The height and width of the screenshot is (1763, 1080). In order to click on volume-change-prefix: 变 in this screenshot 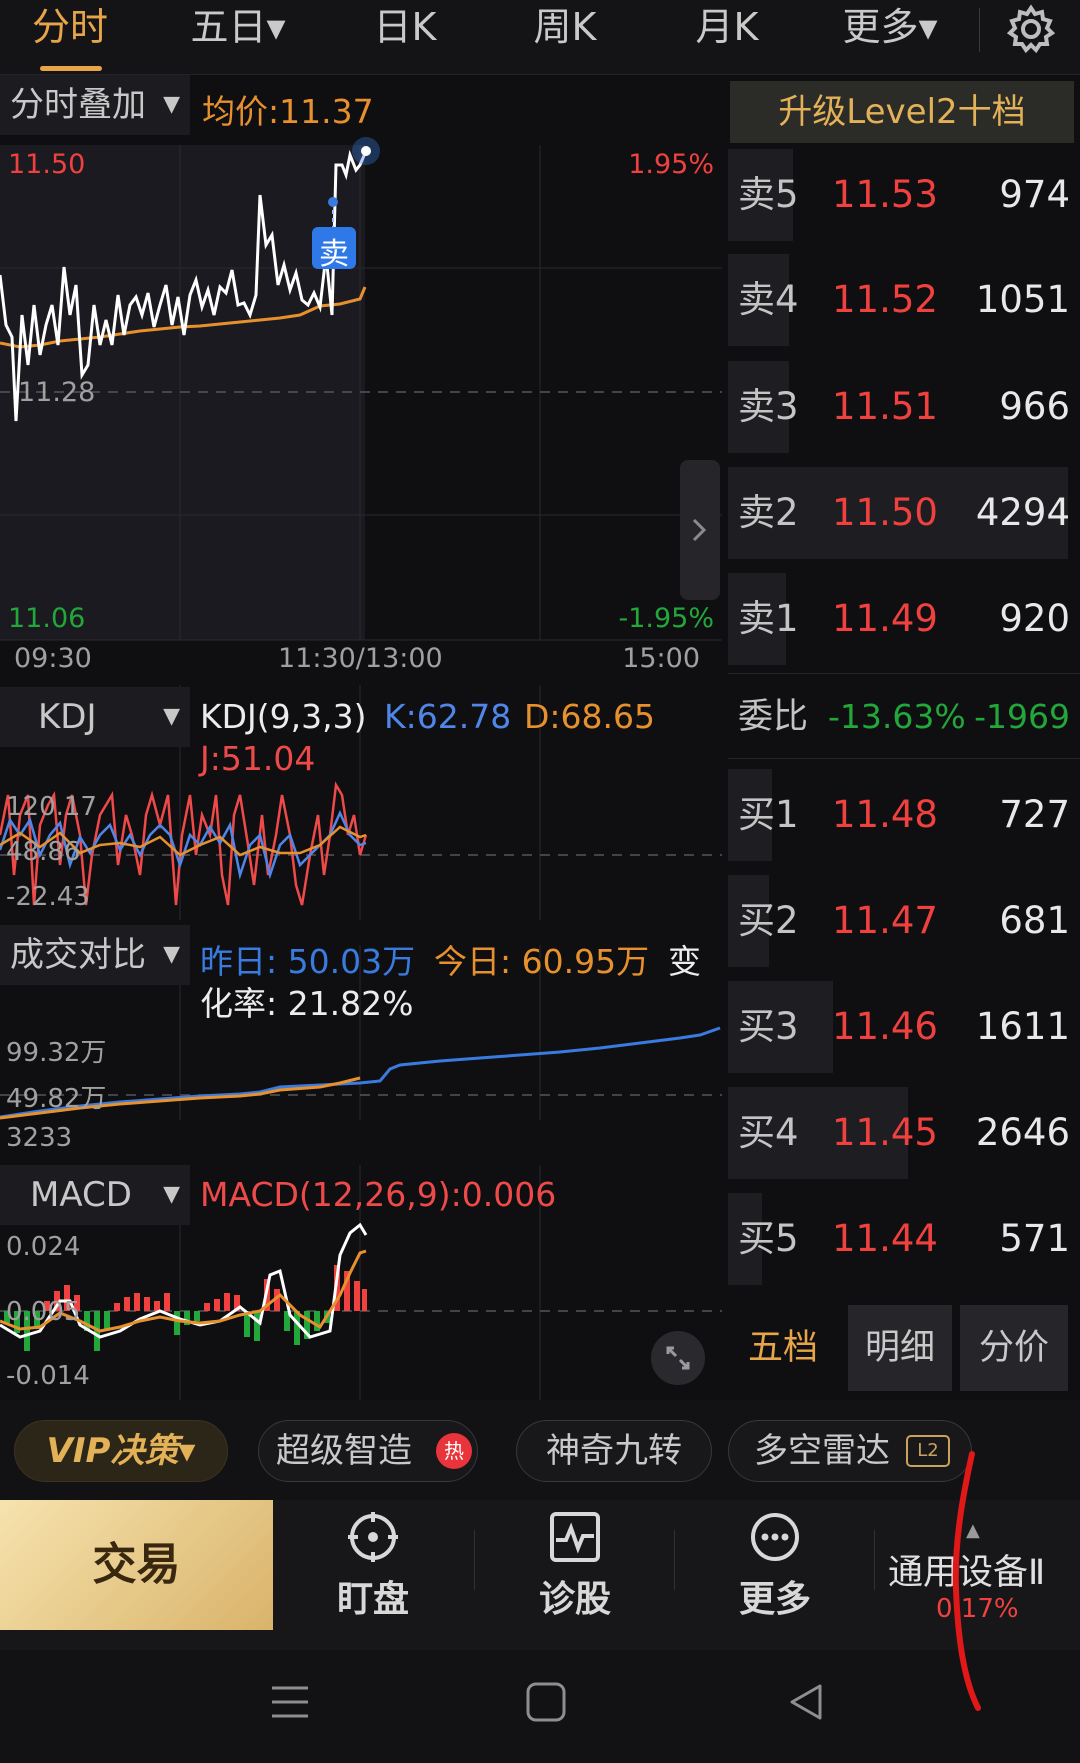, I will do `click(684, 961)`.